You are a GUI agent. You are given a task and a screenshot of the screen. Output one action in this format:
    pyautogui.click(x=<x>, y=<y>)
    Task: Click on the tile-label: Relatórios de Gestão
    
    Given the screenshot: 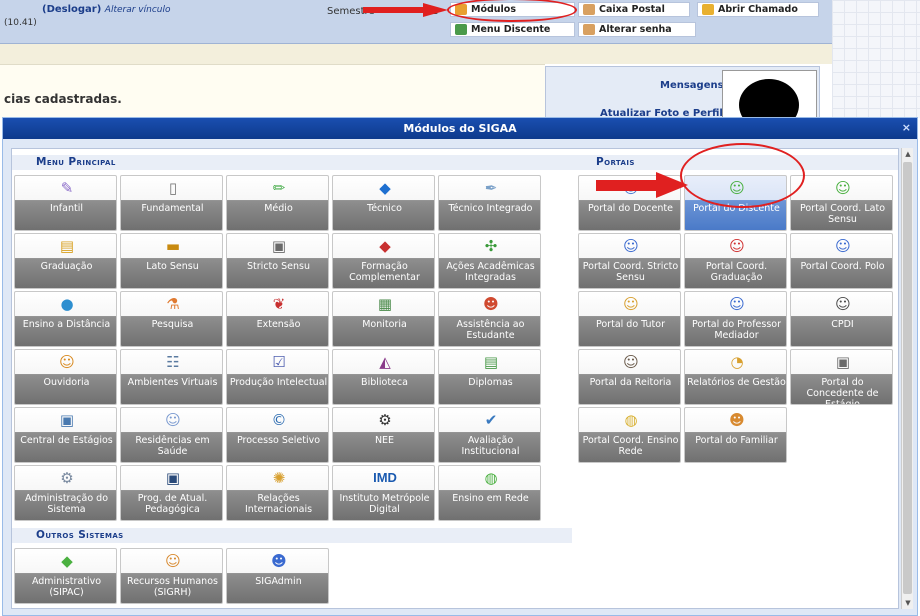 What is the action you would take?
    pyautogui.click(x=736, y=382)
    